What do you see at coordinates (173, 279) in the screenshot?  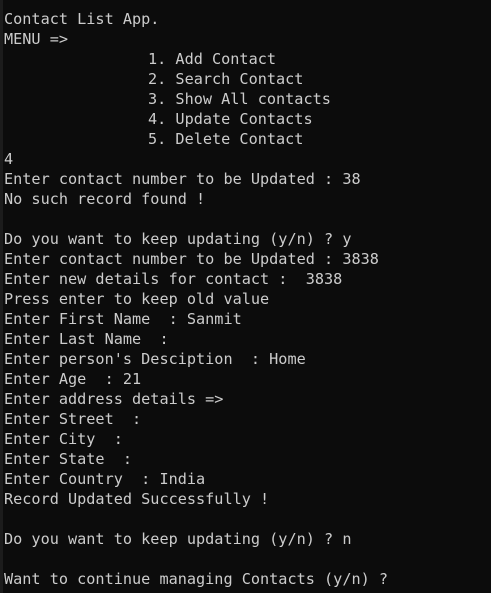 I see `new-details-header-line: Enter new details for contact : 3838` at bounding box center [173, 279].